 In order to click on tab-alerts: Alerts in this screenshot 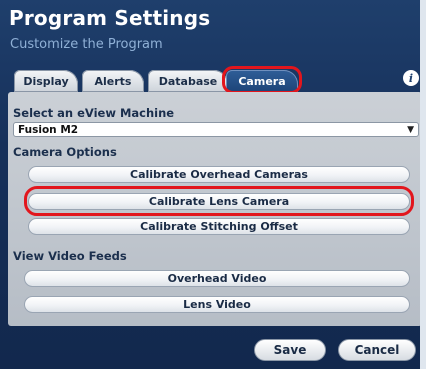, I will do `click(113, 81)`.